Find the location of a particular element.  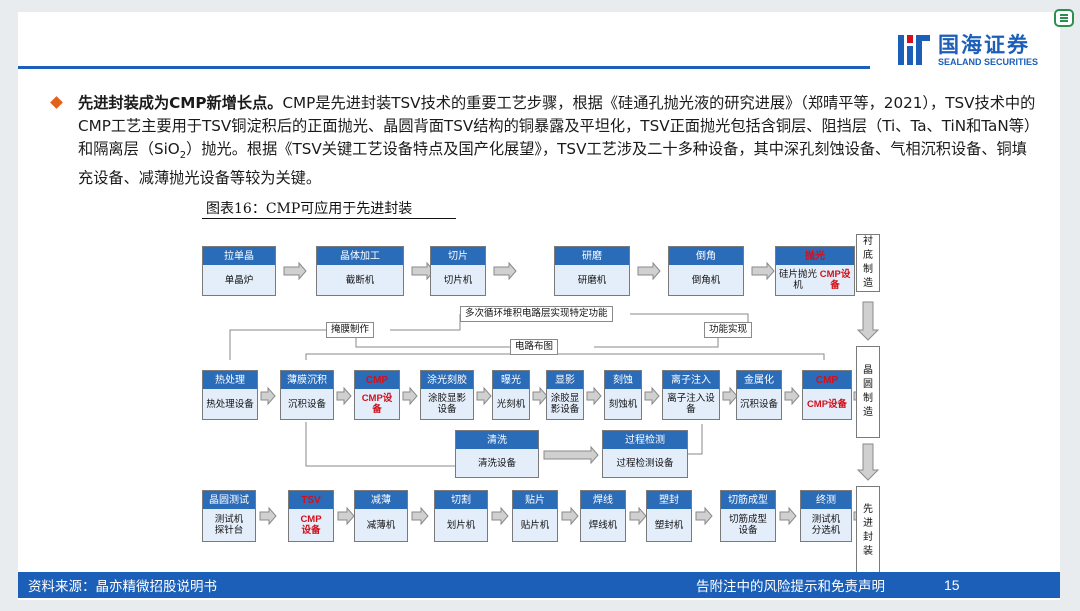

process-equipment: 单晶炉 is located at coordinates (239, 280).